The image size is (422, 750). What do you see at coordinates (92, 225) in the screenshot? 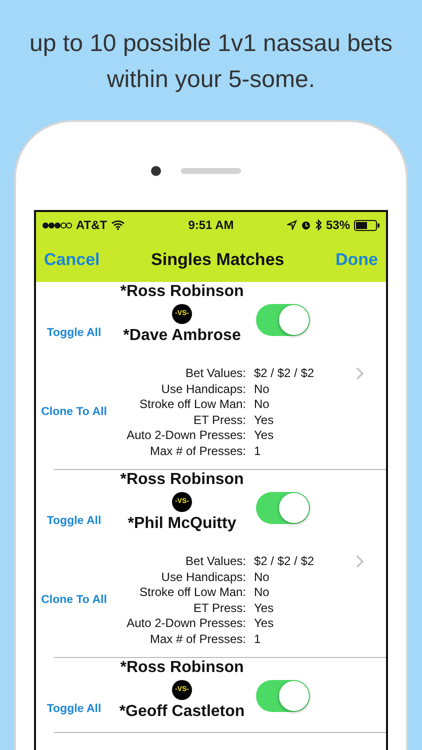
I see `carrier-name: AT&T` at bounding box center [92, 225].